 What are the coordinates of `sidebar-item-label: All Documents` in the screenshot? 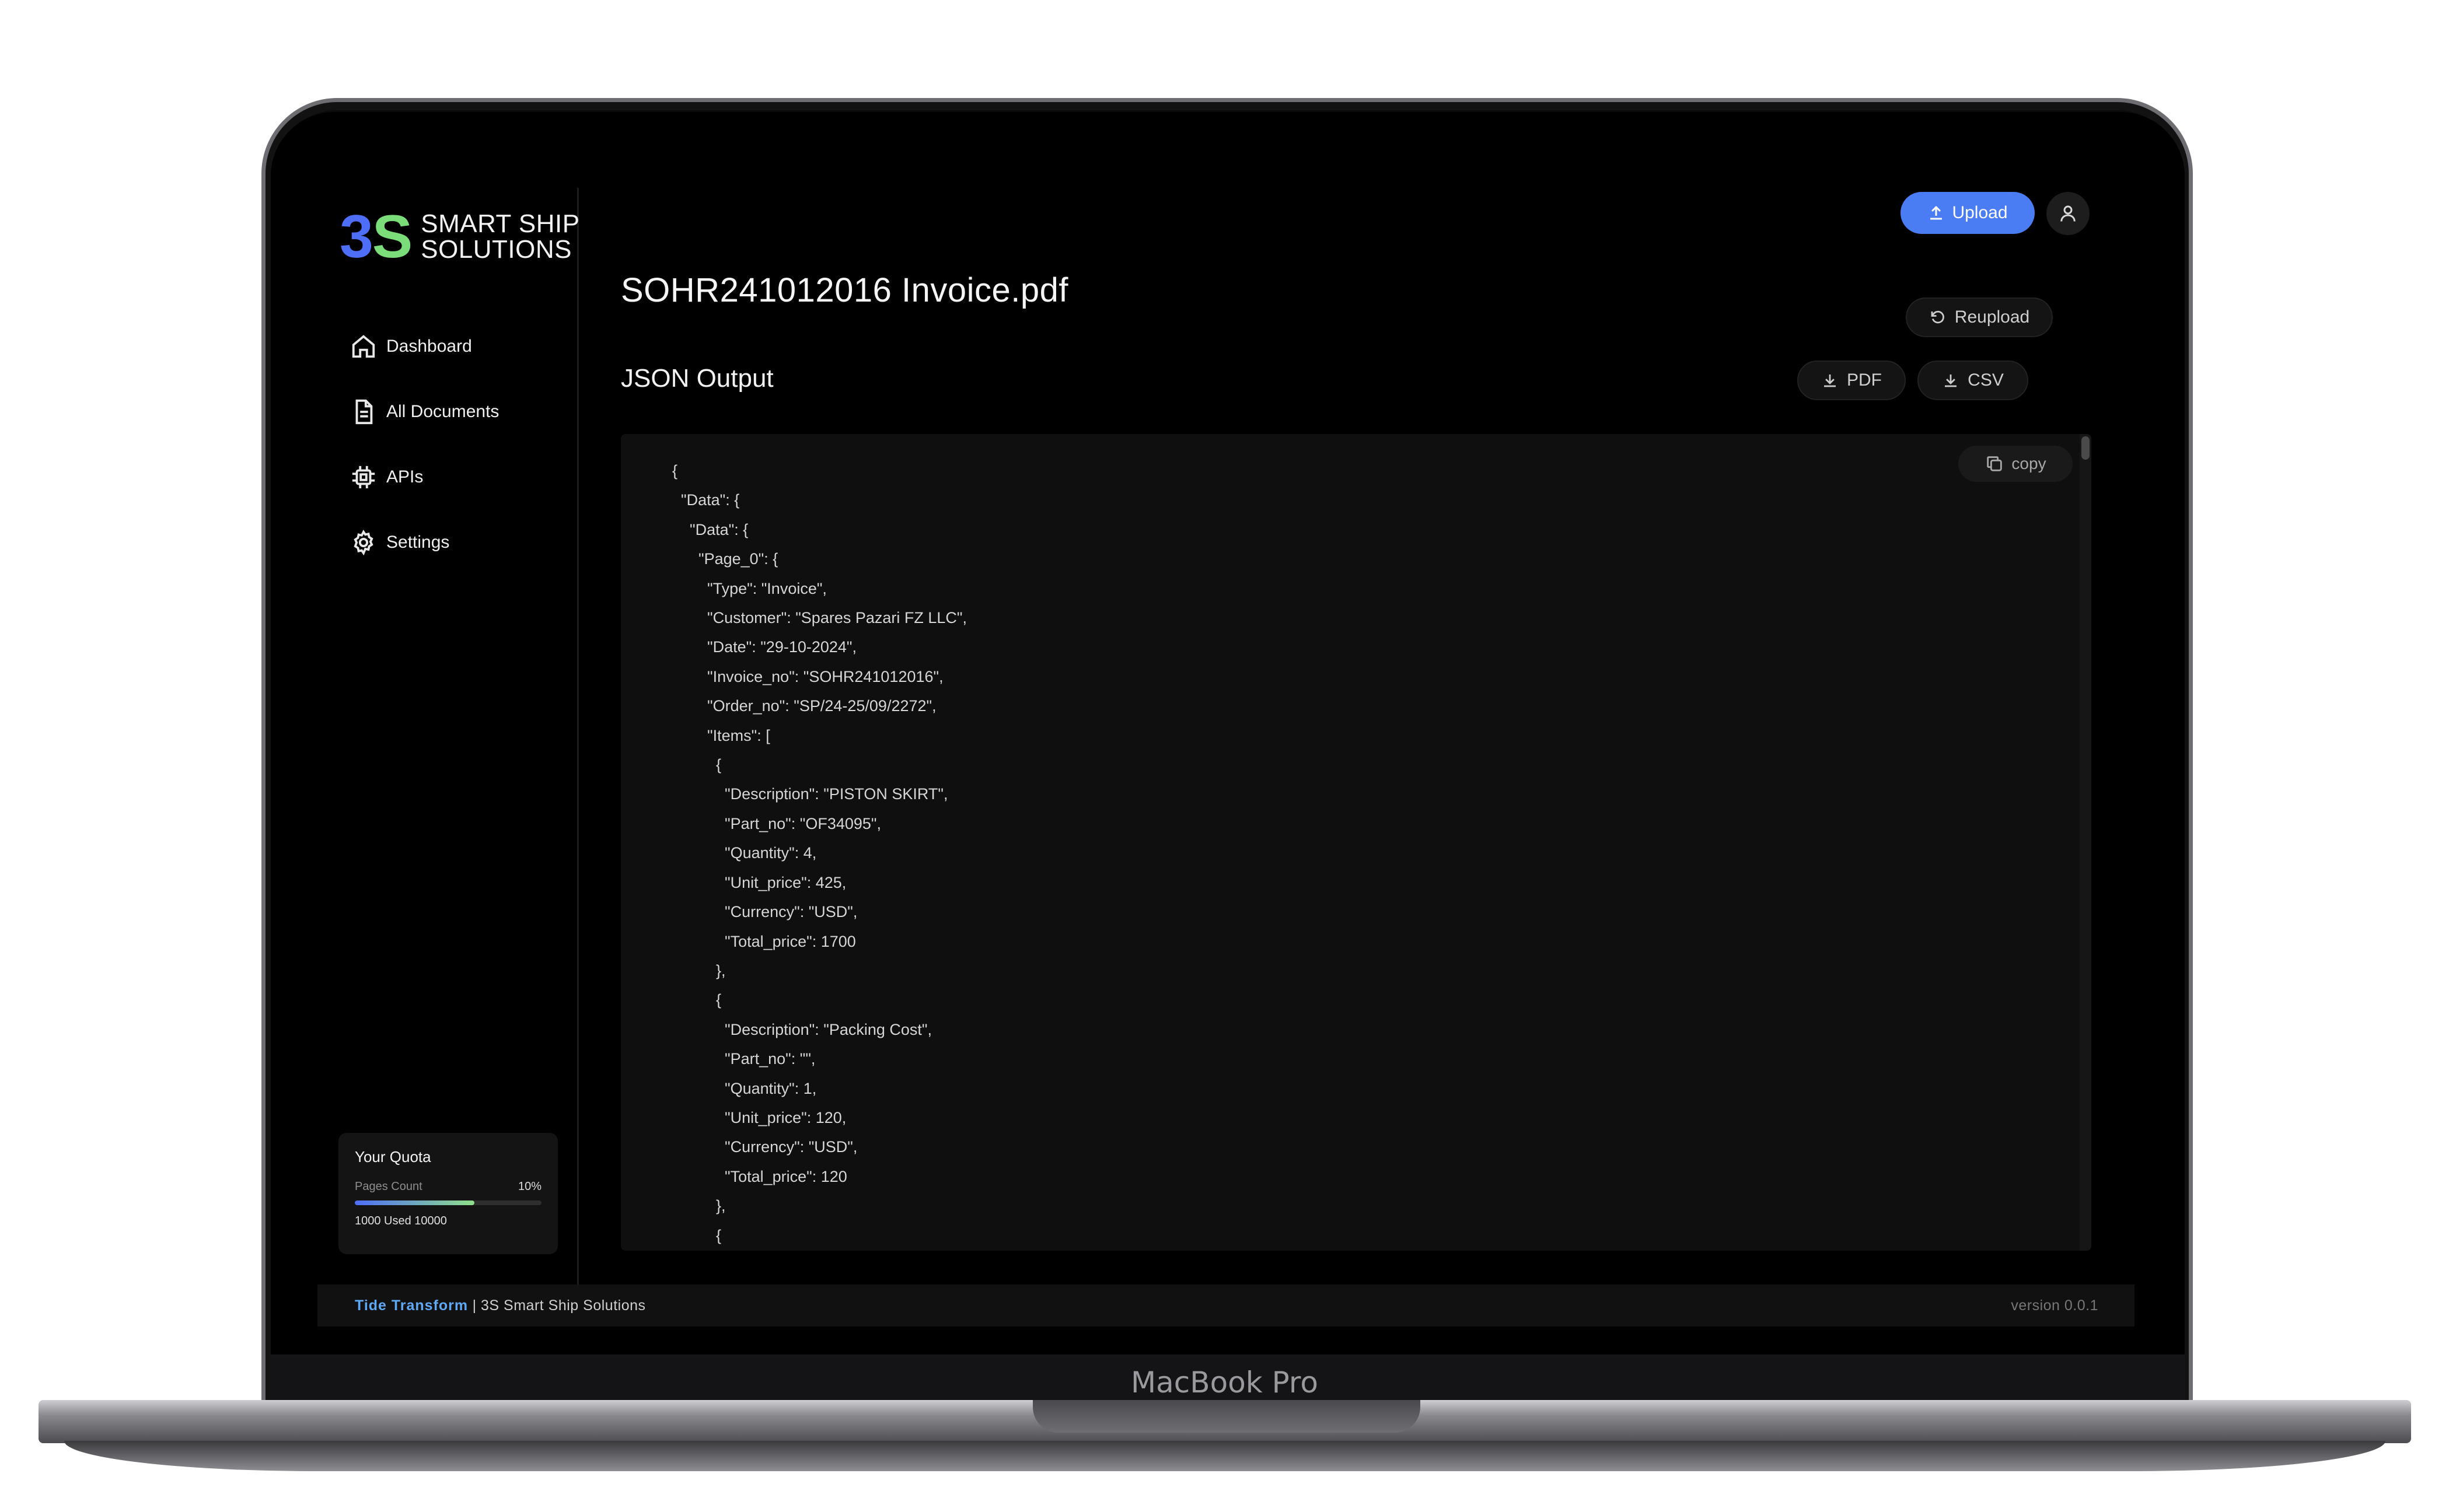 It's located at (443, 412).